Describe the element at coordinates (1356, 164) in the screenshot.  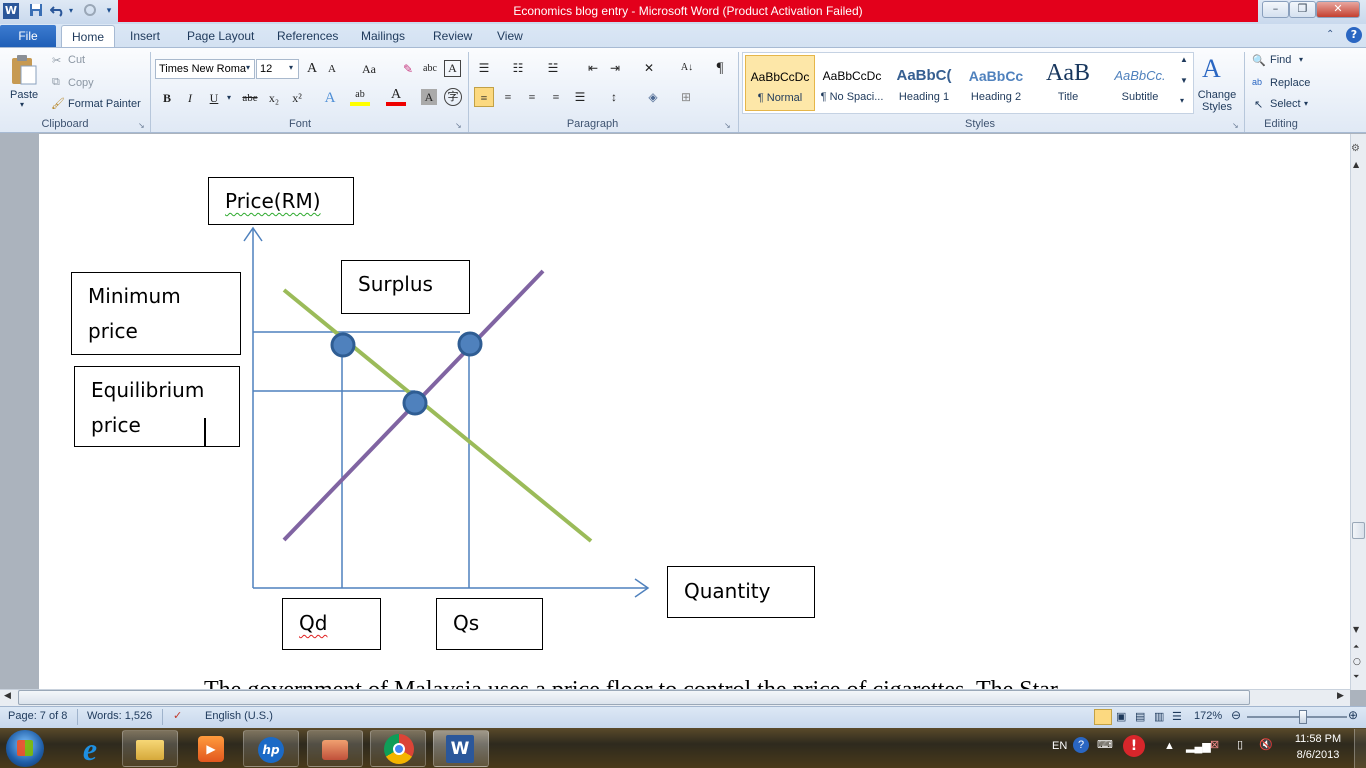
I see `scroll-up-icon: ▲` at that location.